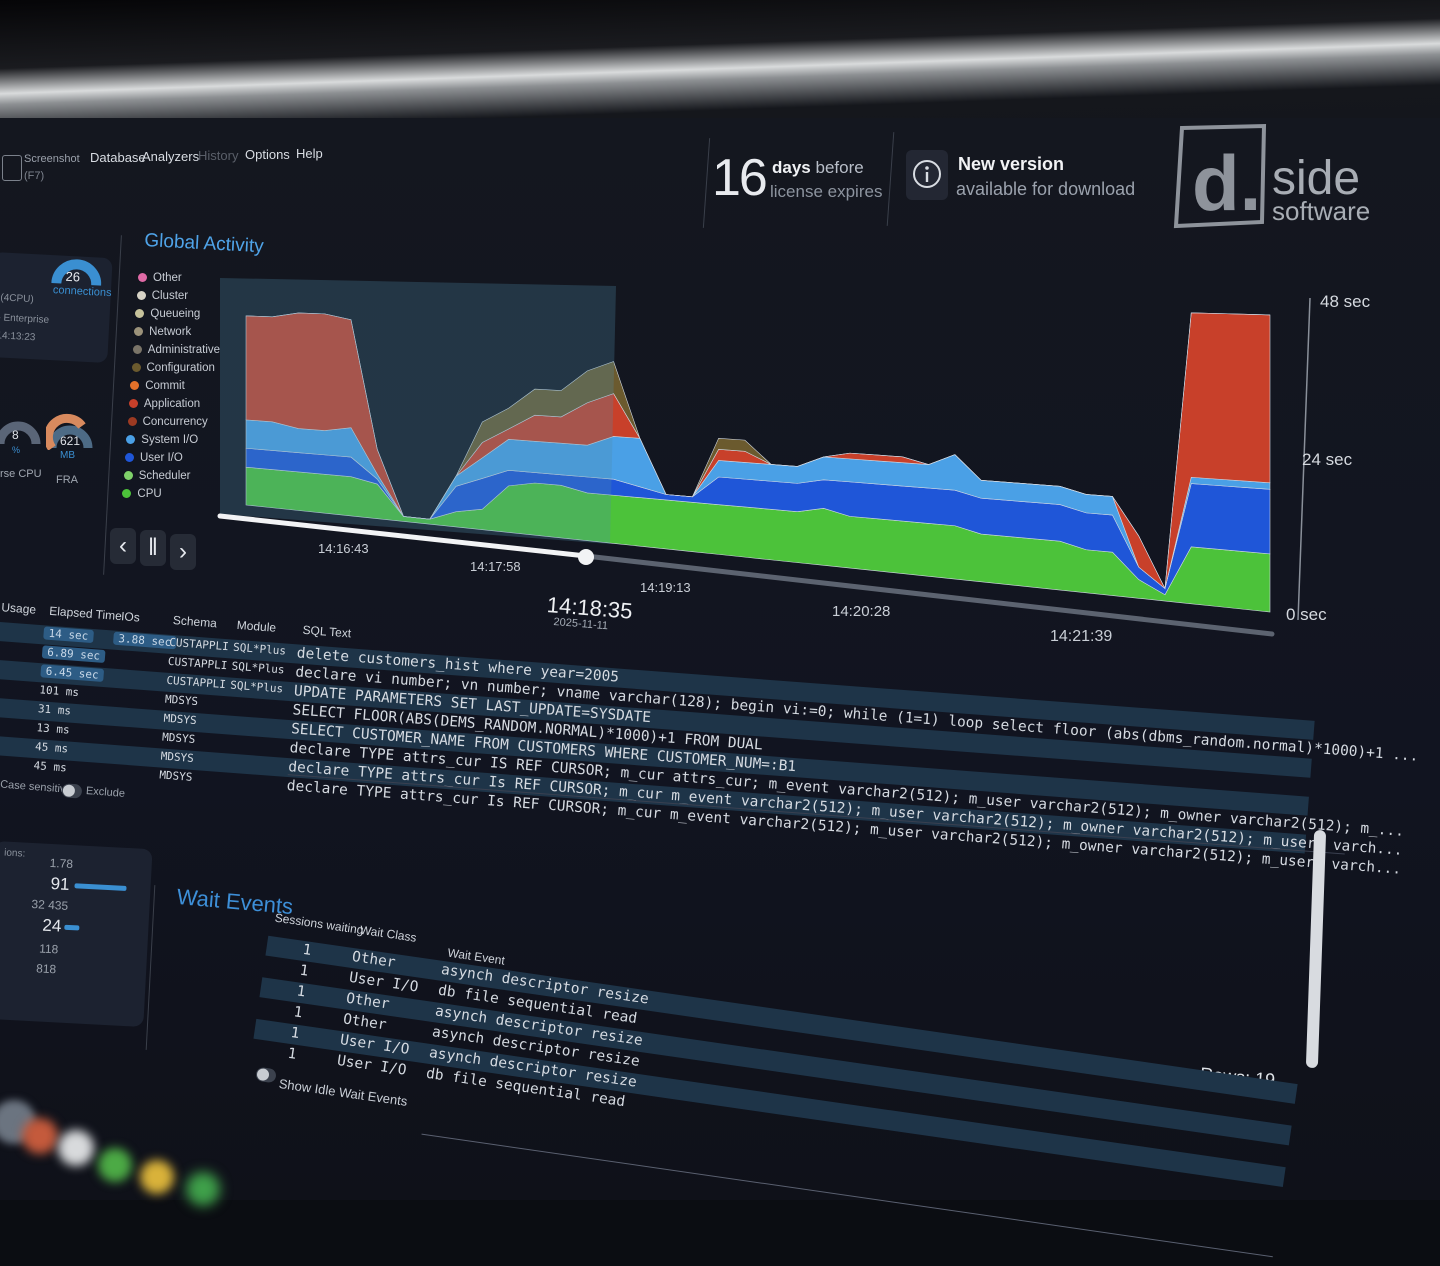  I want to click on x-tick-1: 14:16:43, so click(343, 548).